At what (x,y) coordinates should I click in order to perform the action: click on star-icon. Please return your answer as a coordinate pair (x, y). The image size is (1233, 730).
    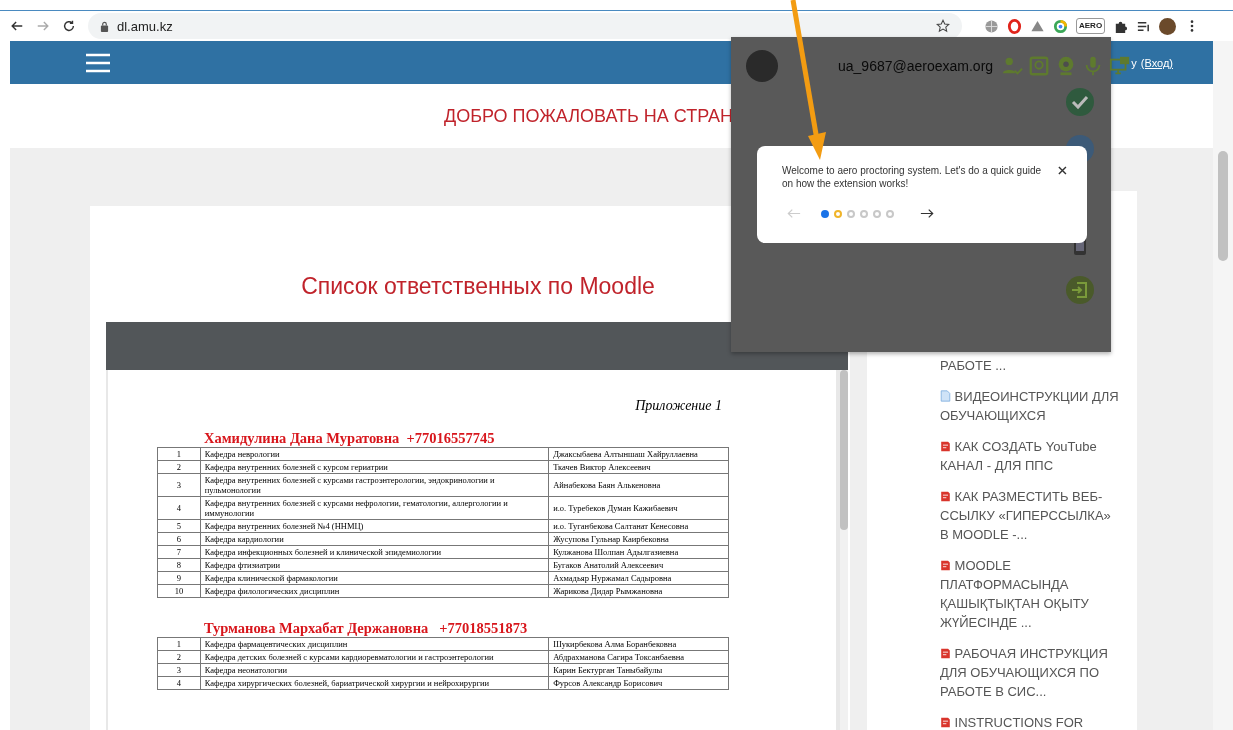
    Looking at the image, I should click on (943, 26).